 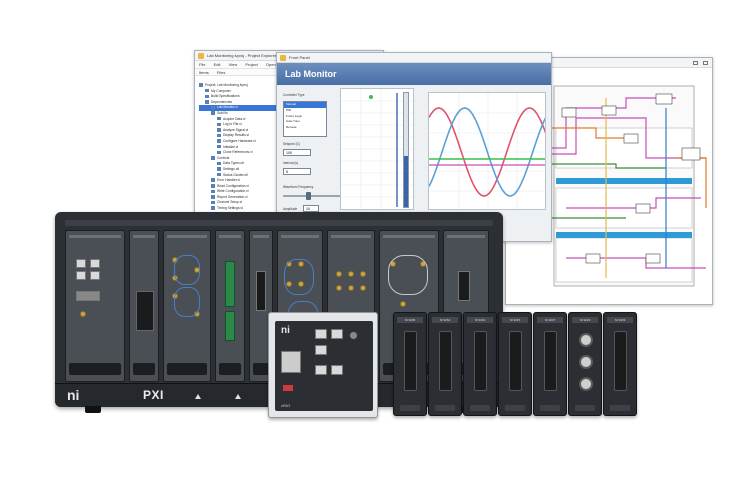 What do you see at coordinates (239, 140) in the screenshot?
I see `tree-item-label: Configure Hardware.vi` at bounding box center [239, 140].